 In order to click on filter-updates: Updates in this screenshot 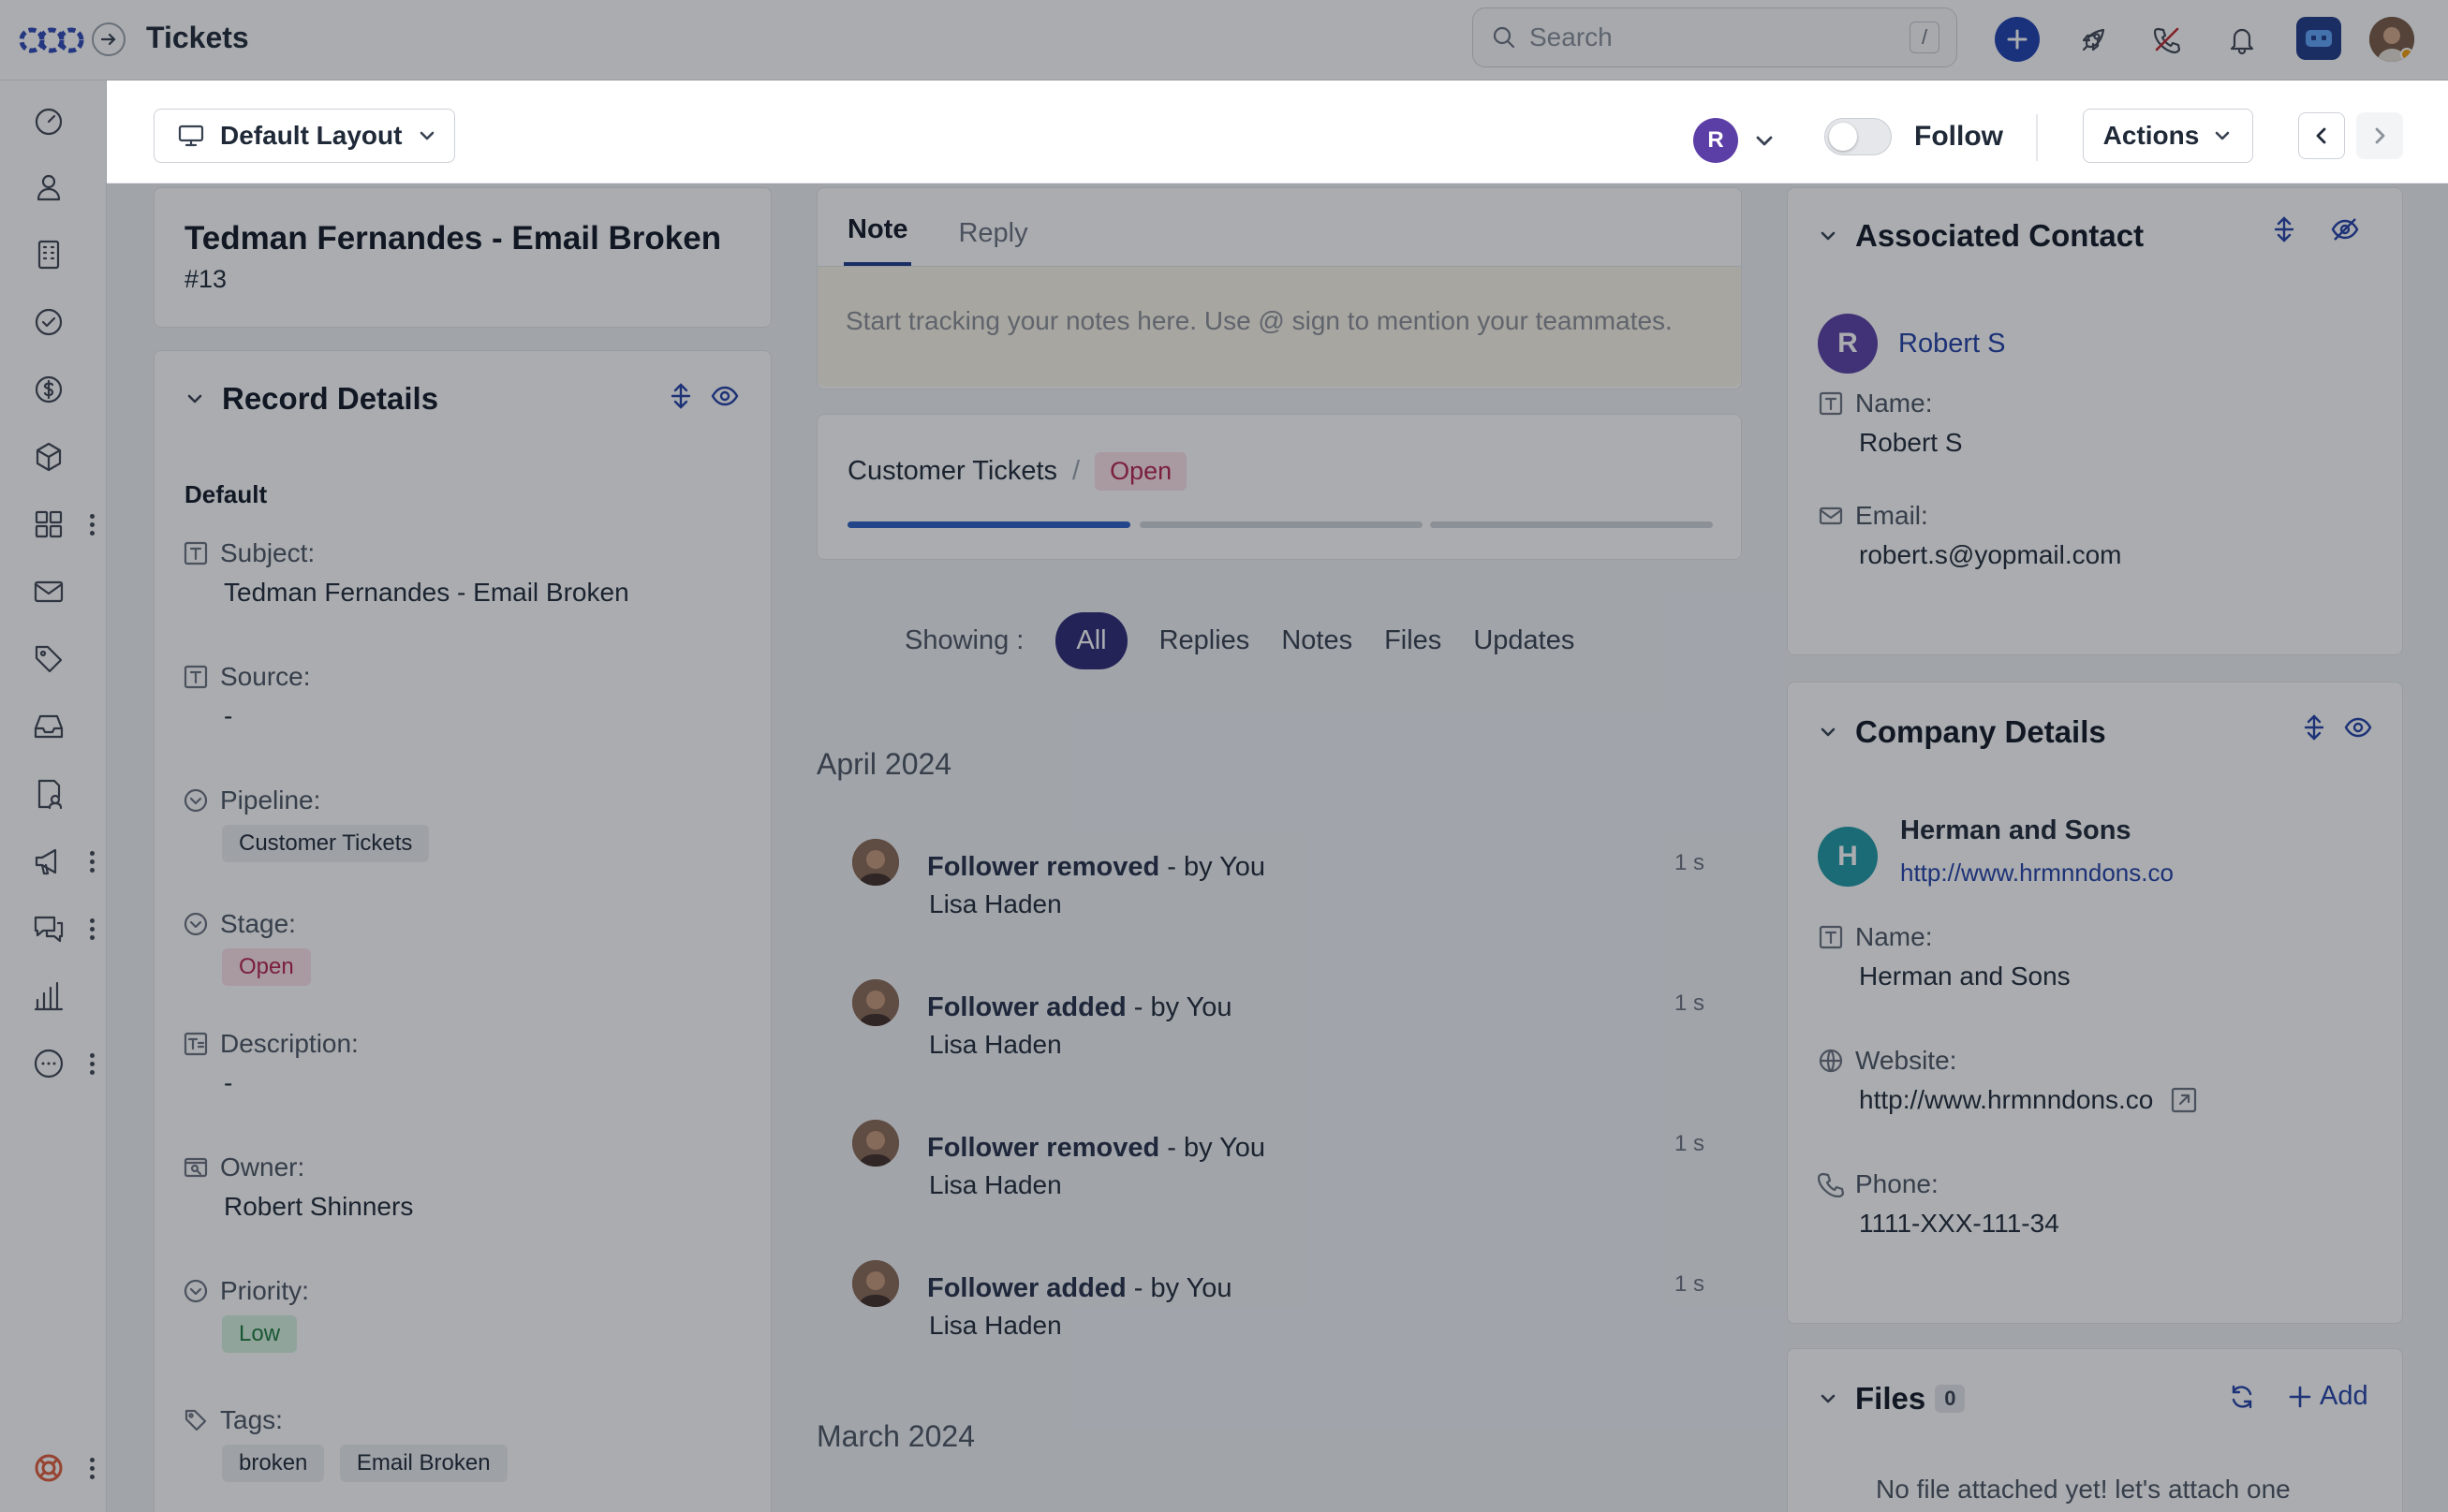, I will do `click(1523, 640)`.